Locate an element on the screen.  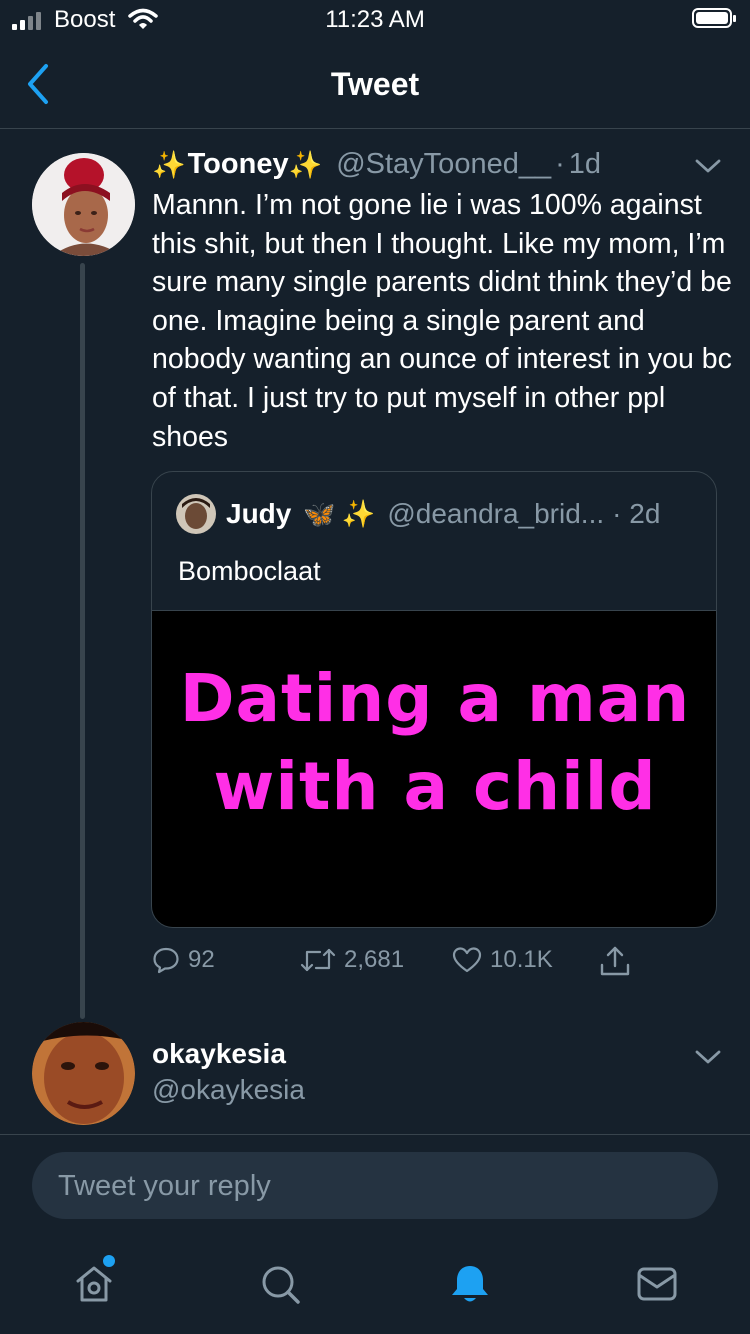
media-caption-line-2: with a child is located at coordinates (435, 786).